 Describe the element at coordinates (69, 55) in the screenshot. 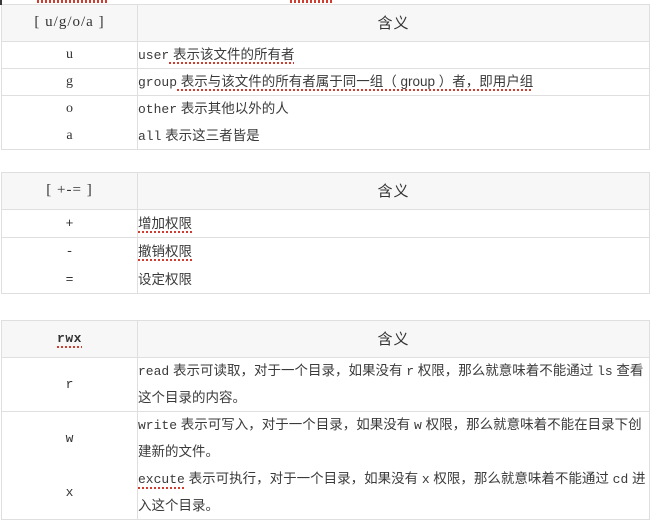

I see `row-key-cell: u` at that location.